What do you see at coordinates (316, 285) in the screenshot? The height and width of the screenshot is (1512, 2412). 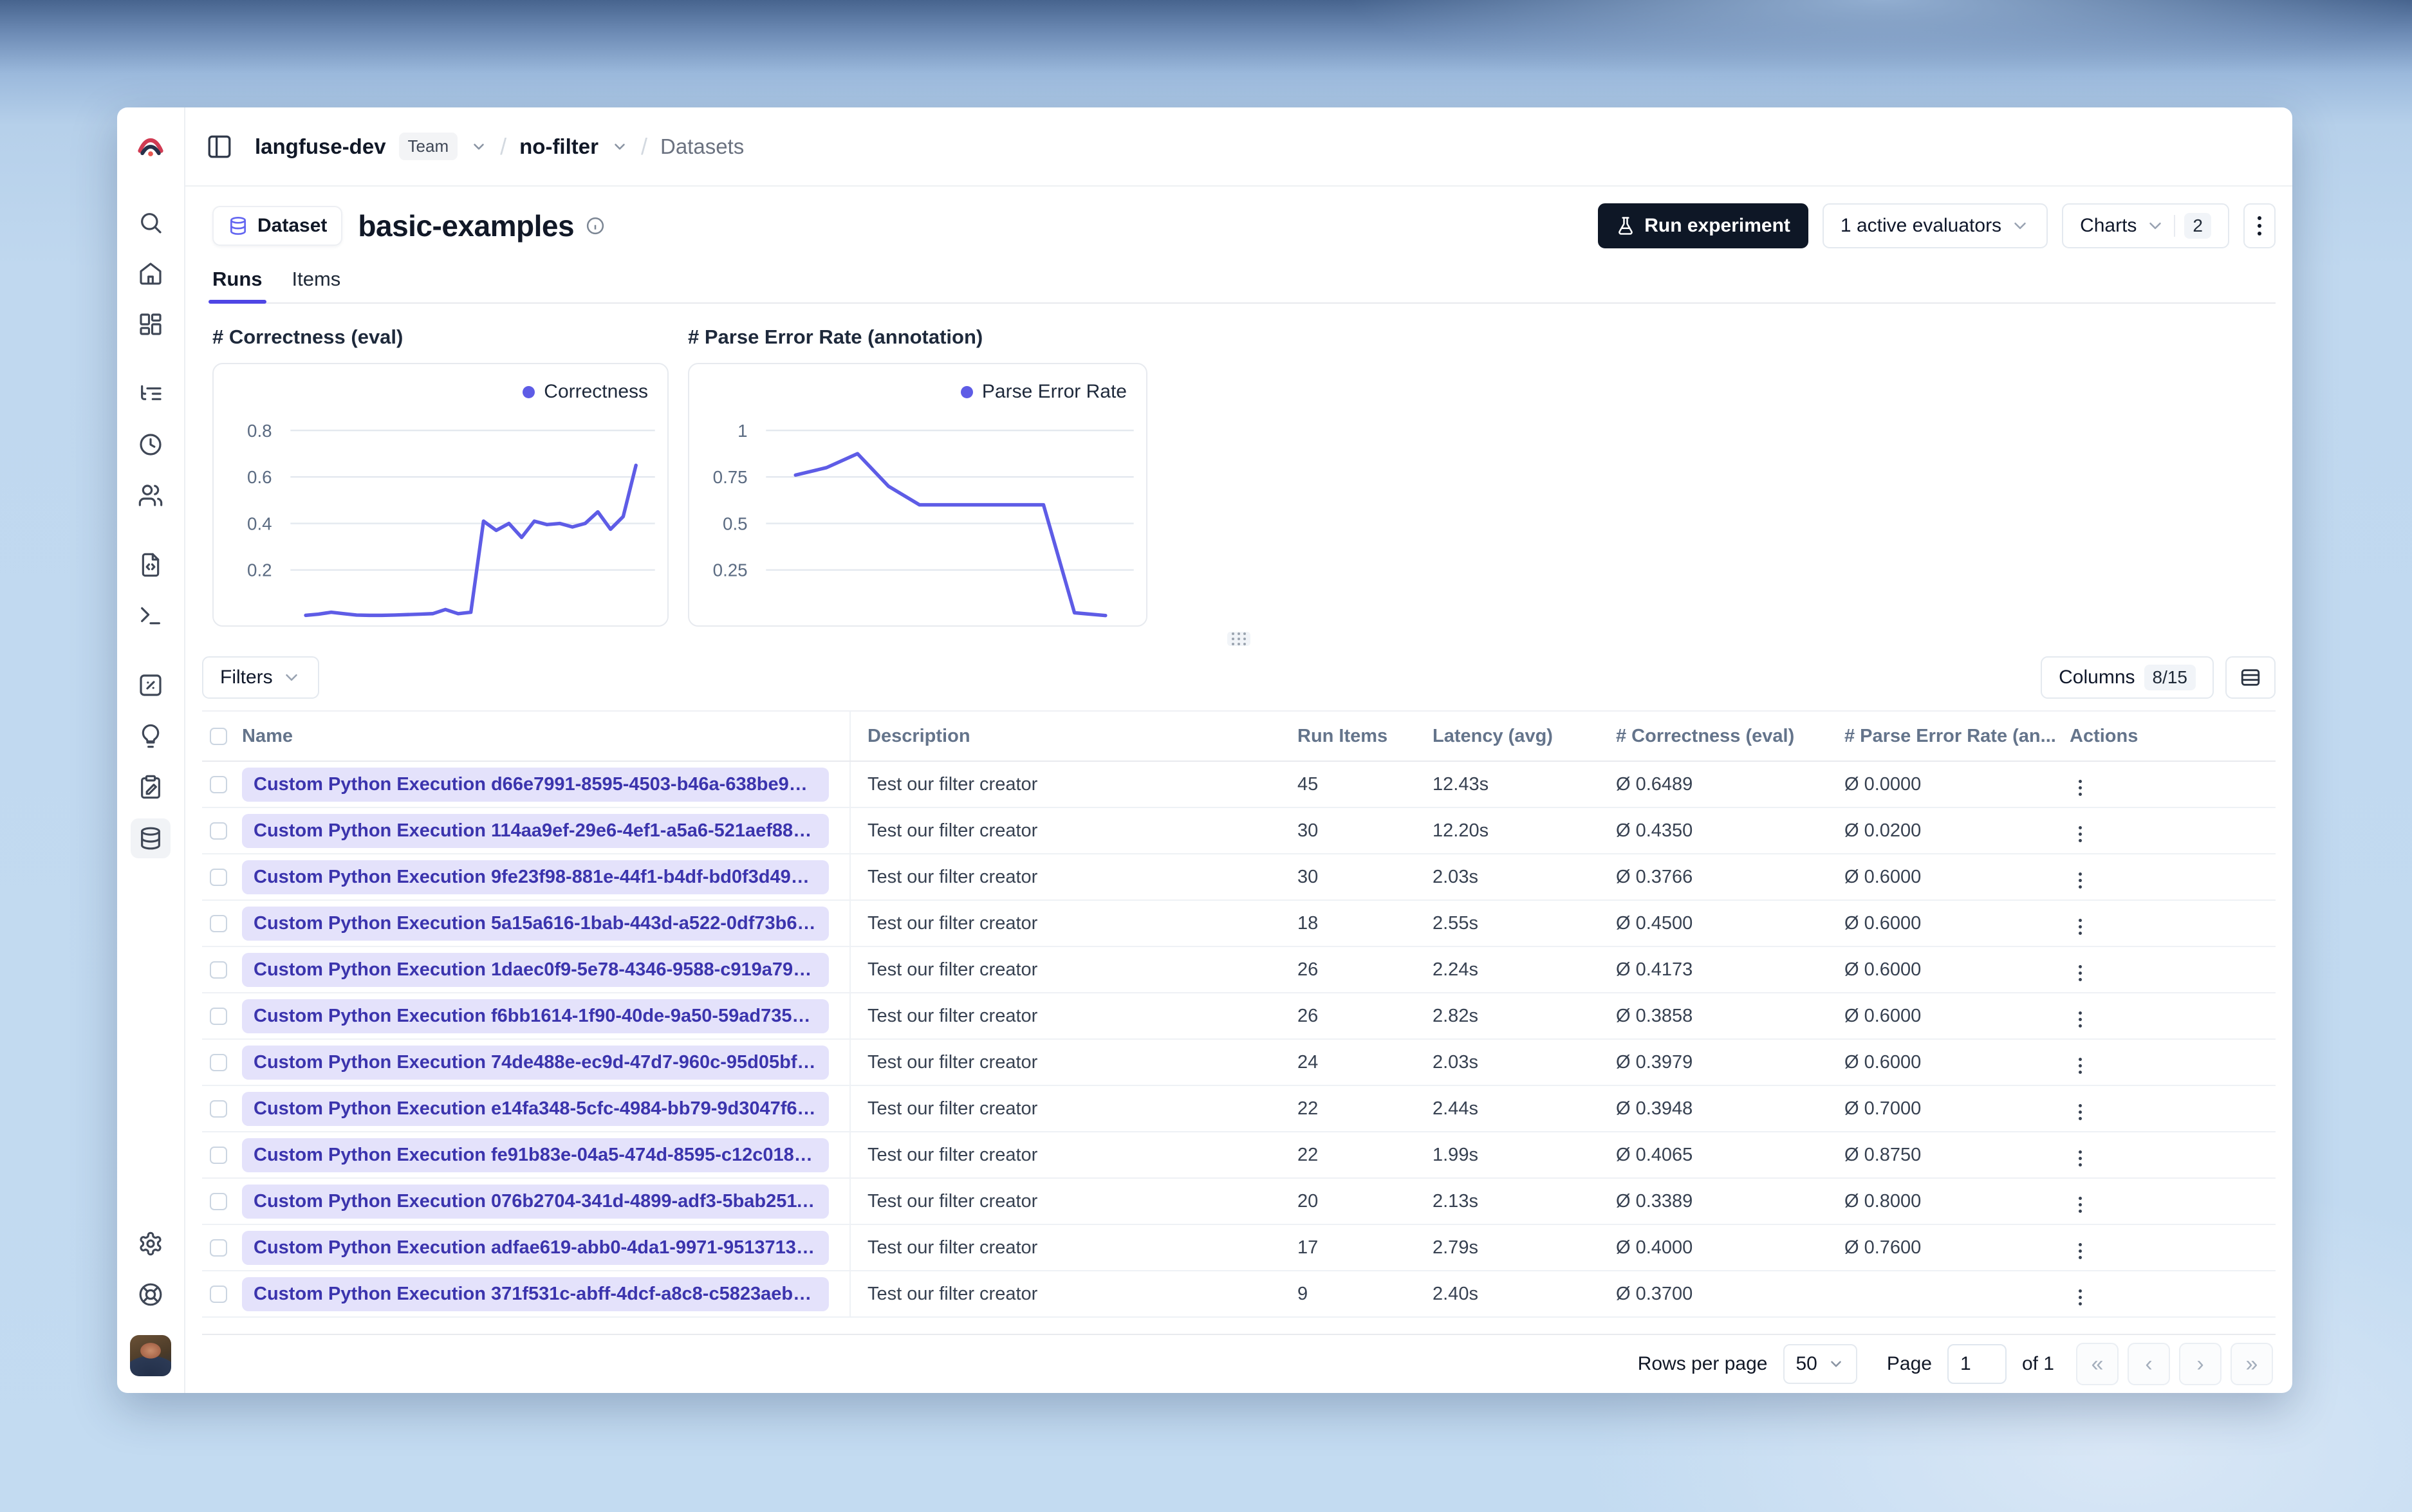 I see `tab-items: Items` at bounding box center [316, 285].